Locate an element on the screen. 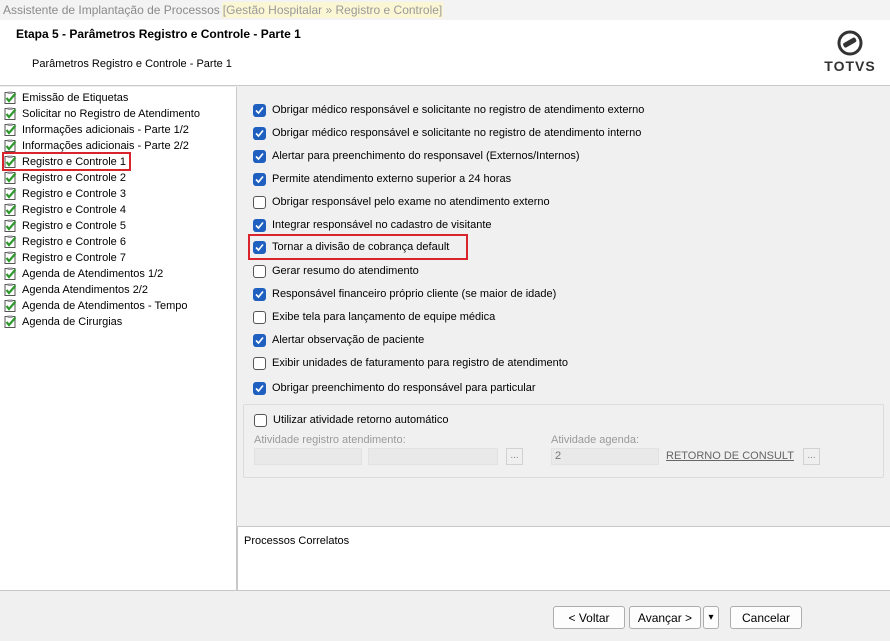 Image resolution: width=890 pixels, height=641 pixels. nav-item: Registro e Controle 4 is located at coordinates (65, 209).